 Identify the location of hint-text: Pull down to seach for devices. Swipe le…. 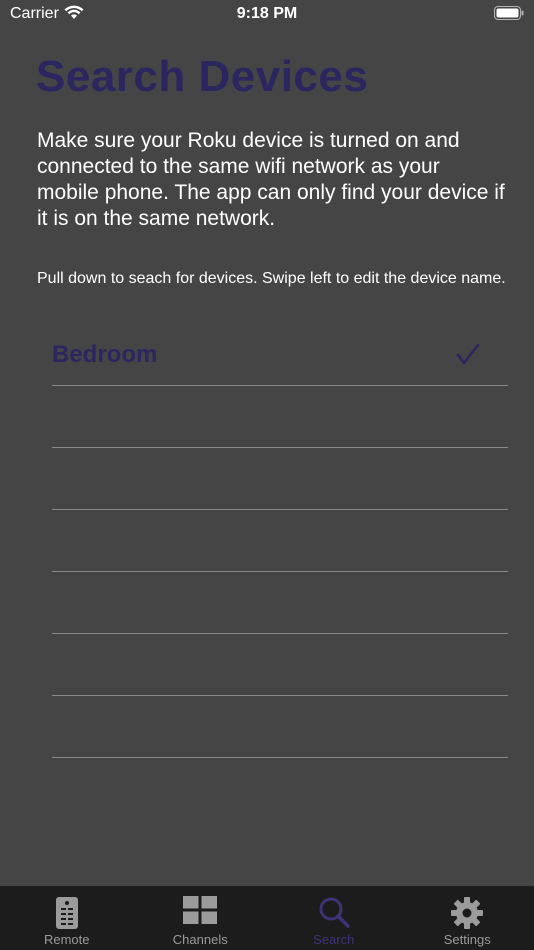
(271, 278).